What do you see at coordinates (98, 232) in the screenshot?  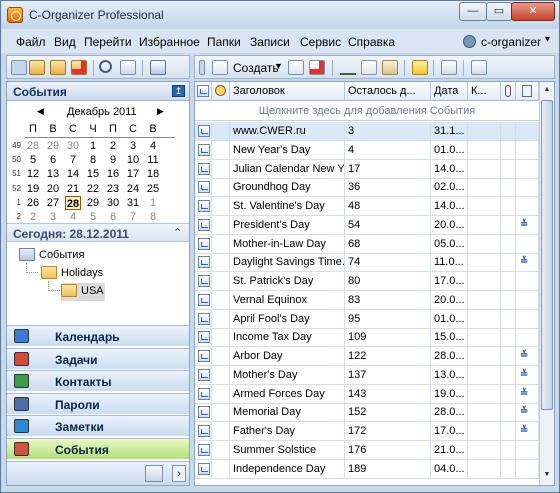 I see `today-bar: Сегодня: 28.12.2011 ⌃` at bounding box center [98, 232].